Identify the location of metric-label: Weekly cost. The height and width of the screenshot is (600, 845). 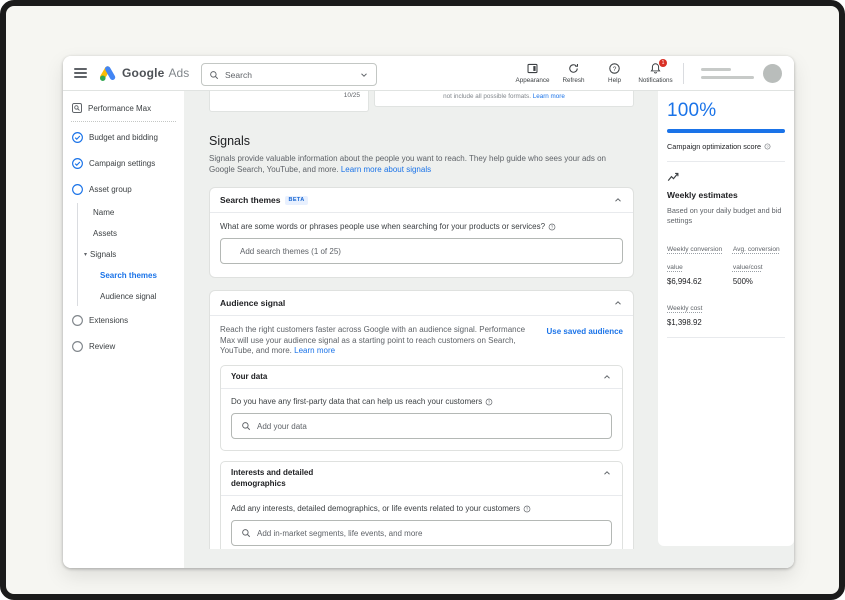
(684, 308).